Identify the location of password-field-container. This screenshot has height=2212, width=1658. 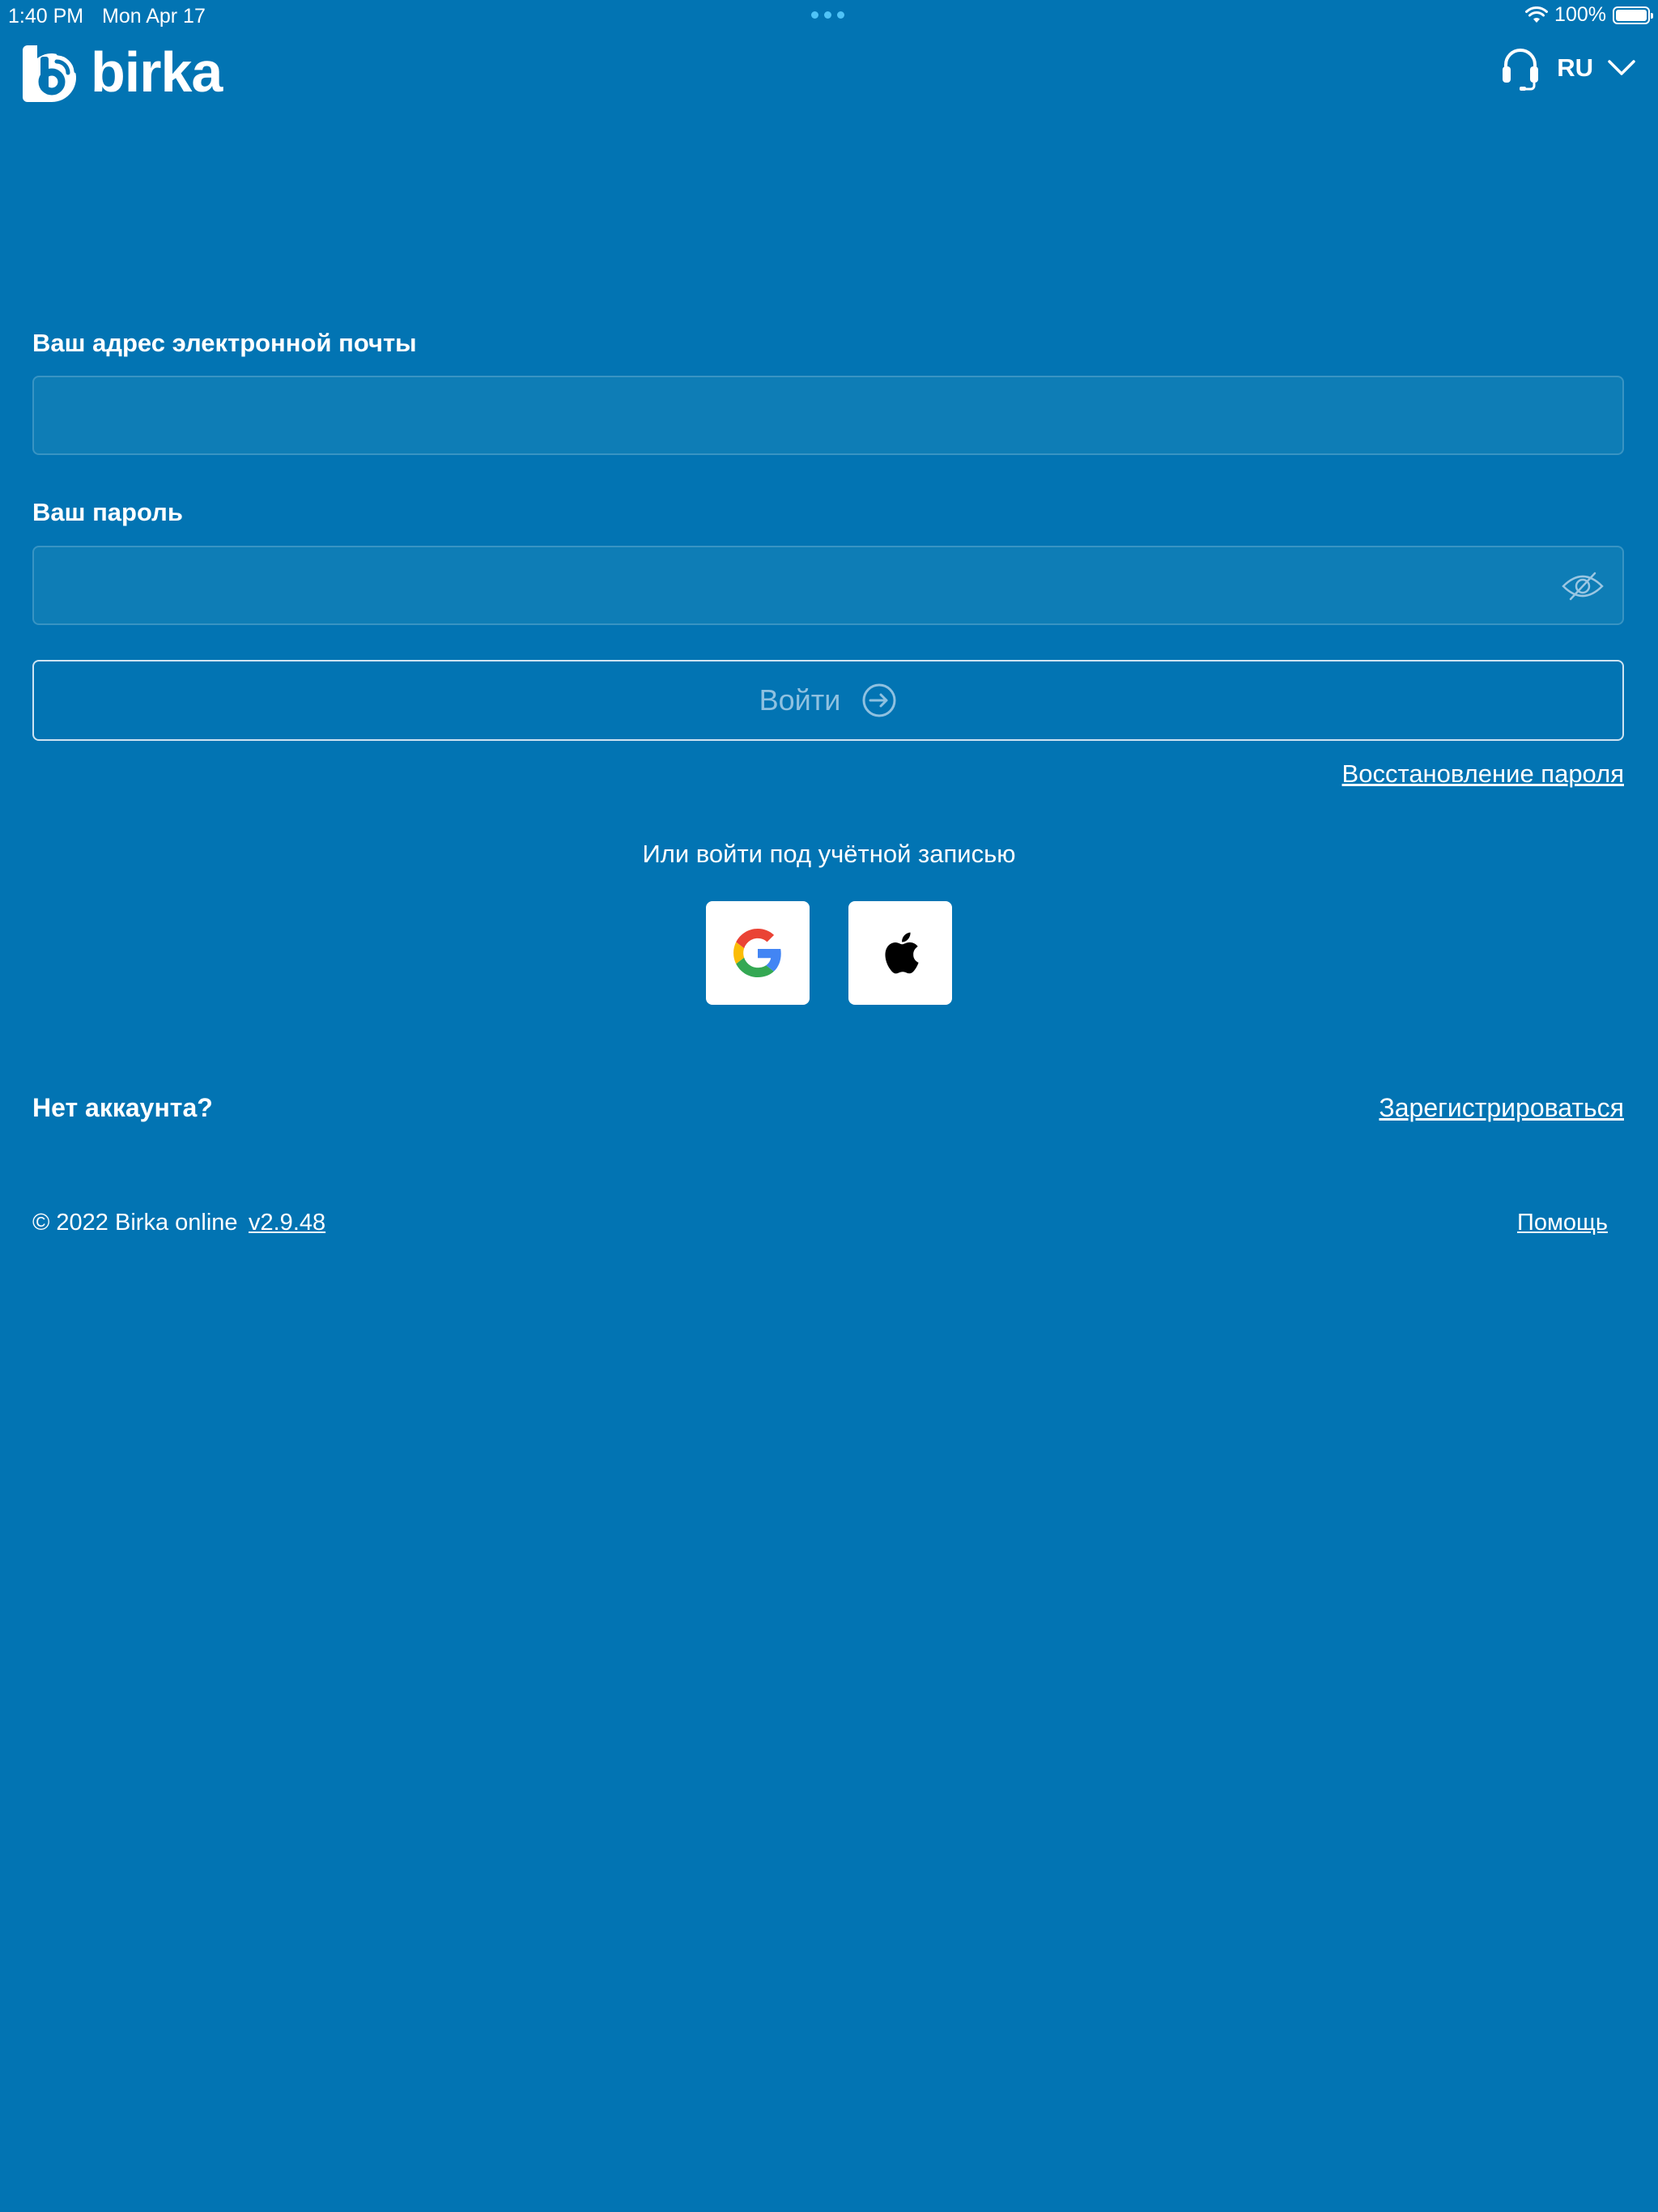
(828, 585).